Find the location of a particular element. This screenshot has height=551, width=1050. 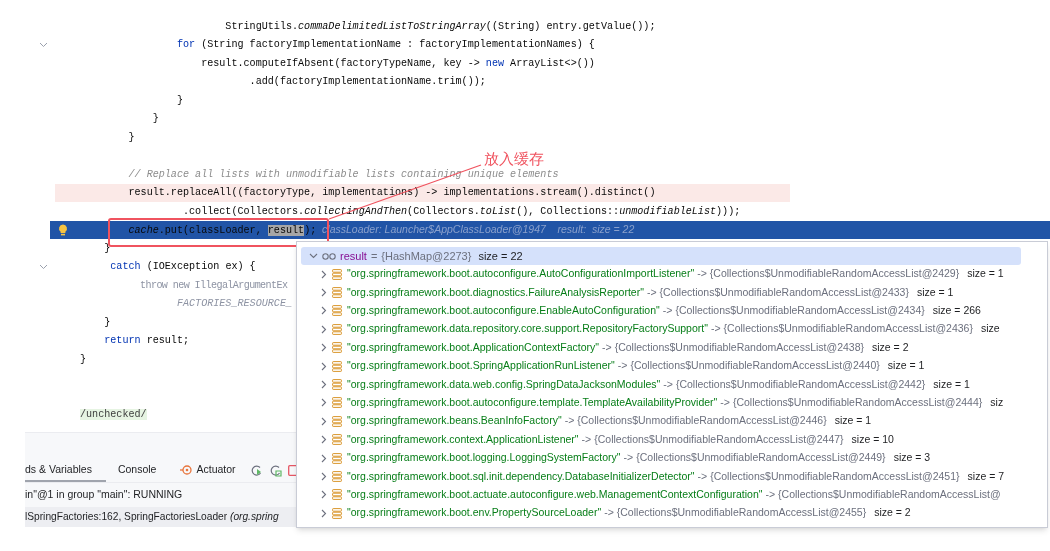

variable-row: "org.springframework.boot.sql.init.dependency.DatabaseInitializerDetector" -> {Collections$UnmodifiableRandomAccessList@2451} size = 7 is located at coordinates (674, 476).